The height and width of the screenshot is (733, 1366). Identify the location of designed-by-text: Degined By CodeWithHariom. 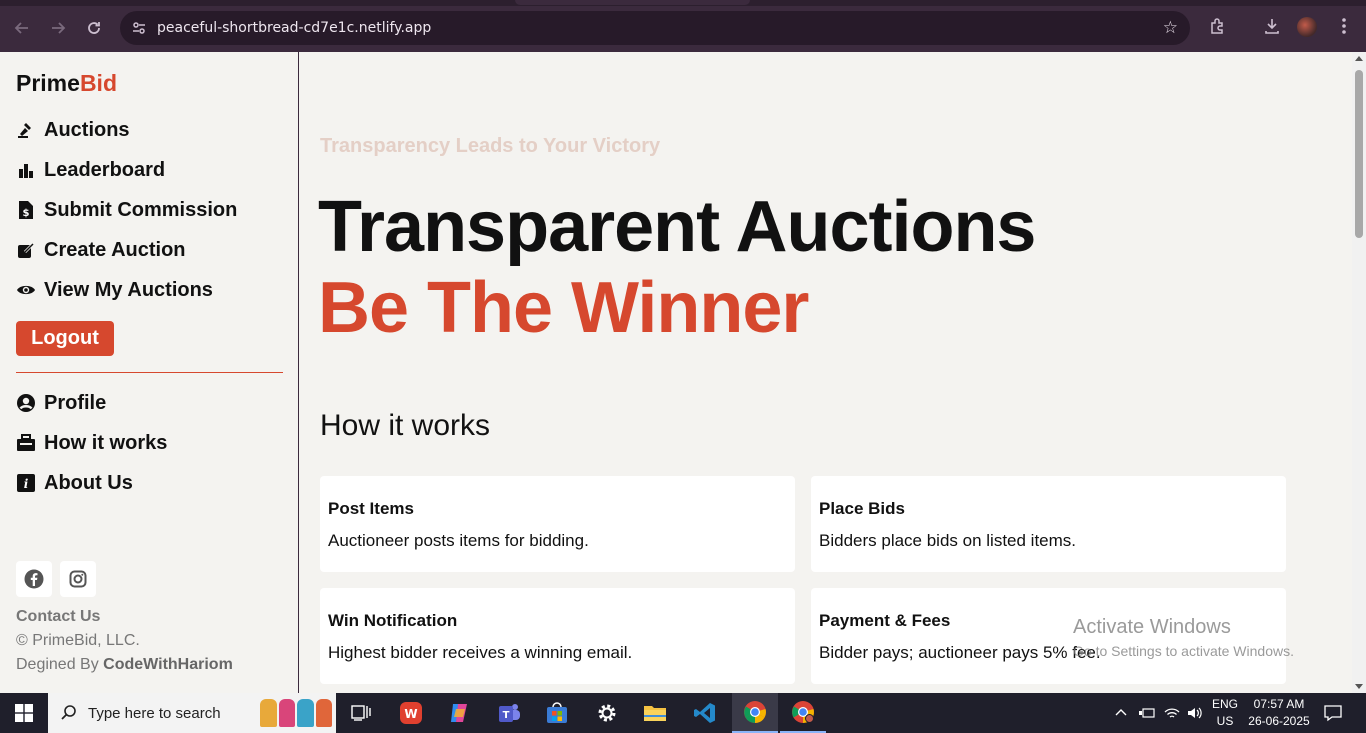
(124, 665).